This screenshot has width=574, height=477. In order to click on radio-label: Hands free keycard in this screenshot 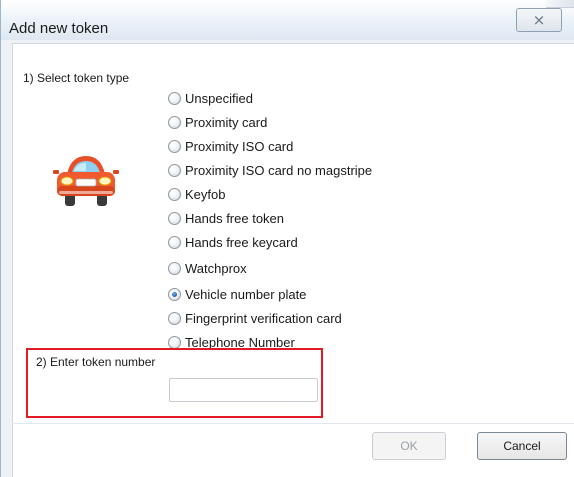, I will do `click(241, 242)`.